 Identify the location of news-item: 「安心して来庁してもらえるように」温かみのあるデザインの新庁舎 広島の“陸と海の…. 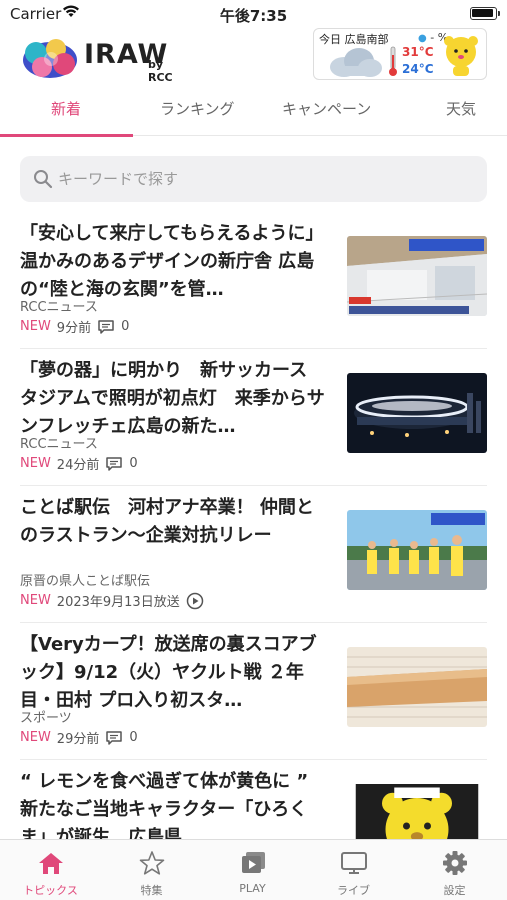
(253, 280).